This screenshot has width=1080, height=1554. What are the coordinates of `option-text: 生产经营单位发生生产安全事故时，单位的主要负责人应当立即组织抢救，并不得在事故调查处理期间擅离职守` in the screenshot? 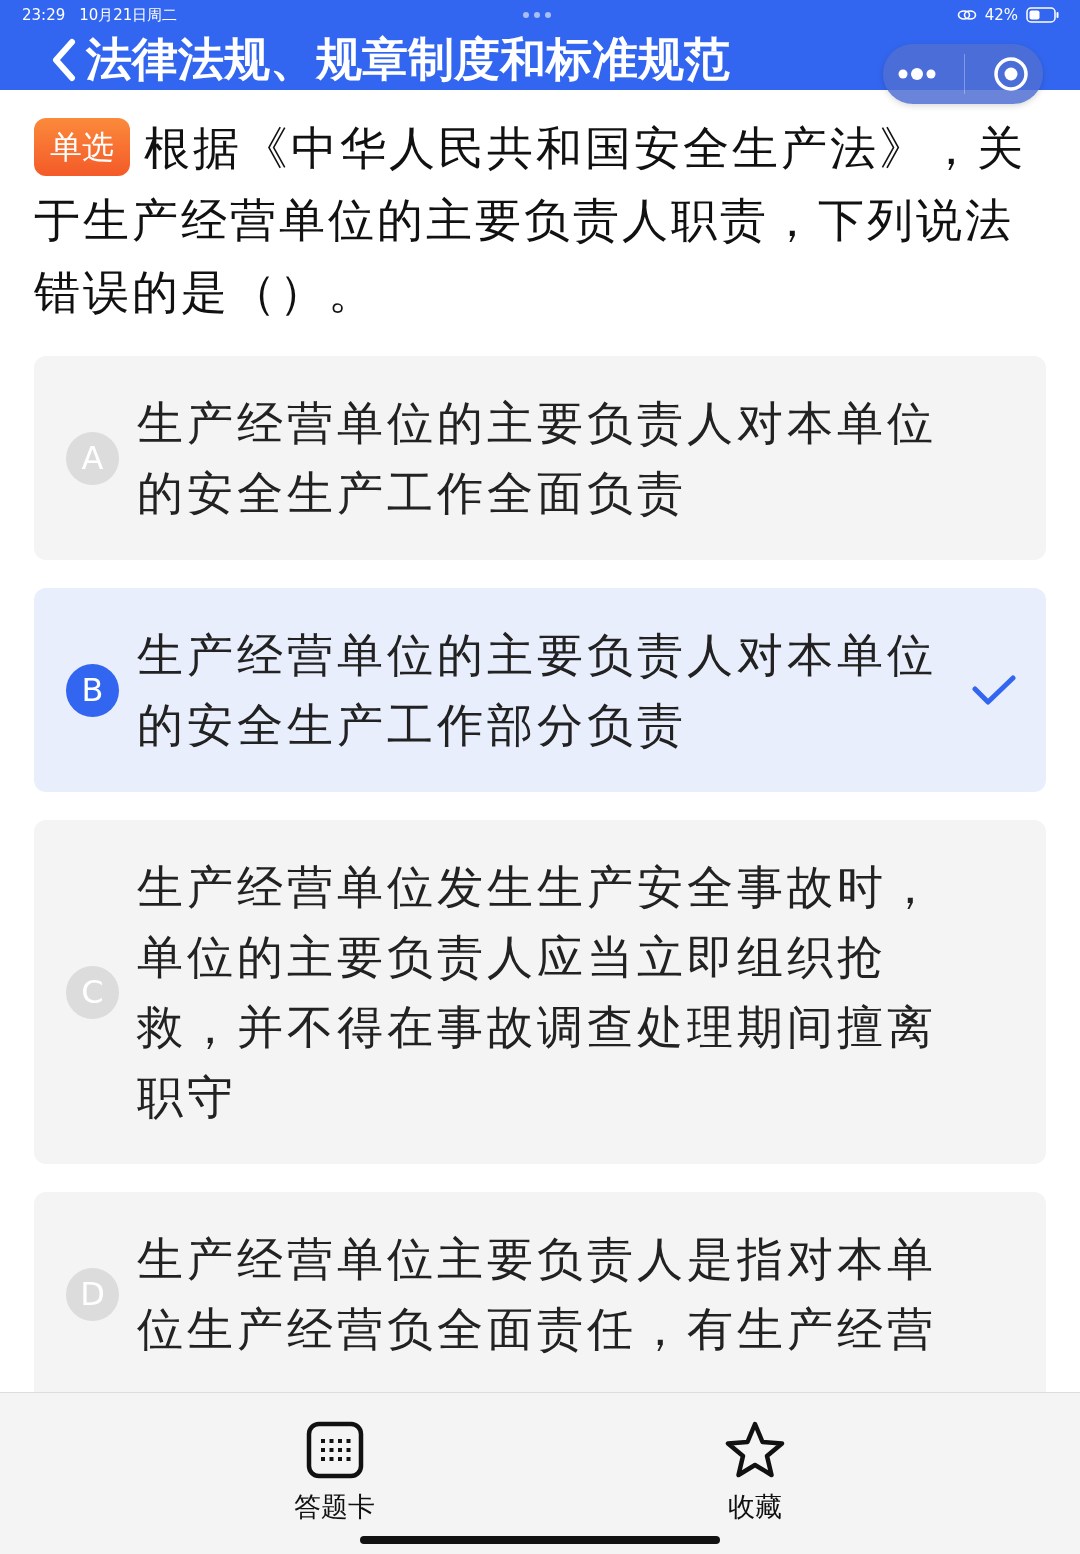 It's located at (537, 992).